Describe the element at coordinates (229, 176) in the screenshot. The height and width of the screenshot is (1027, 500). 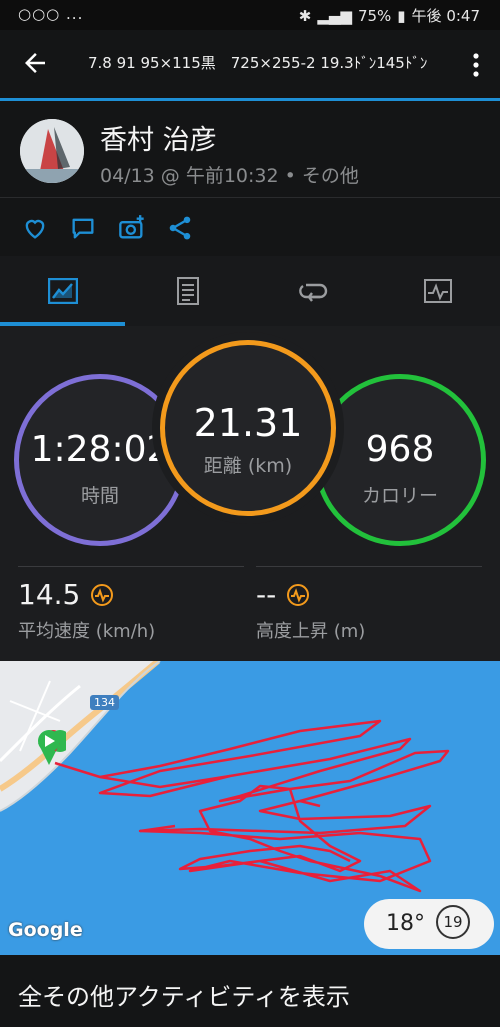
I see `activity-meta: 04/13 @ 午前10:32 • その他` at that location.